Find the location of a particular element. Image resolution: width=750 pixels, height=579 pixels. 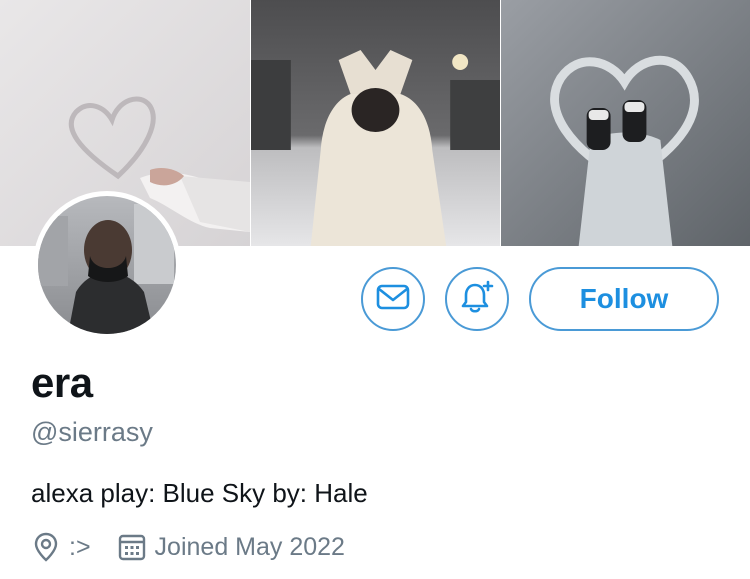

banner-image-snow-night is located at coordinates (375, 123).